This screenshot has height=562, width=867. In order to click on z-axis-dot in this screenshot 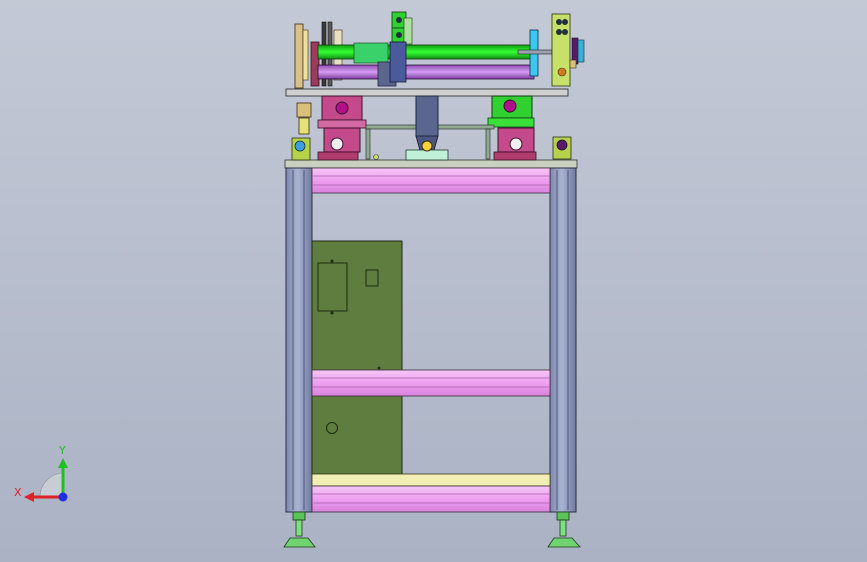, I will do `click(63, 497)`.